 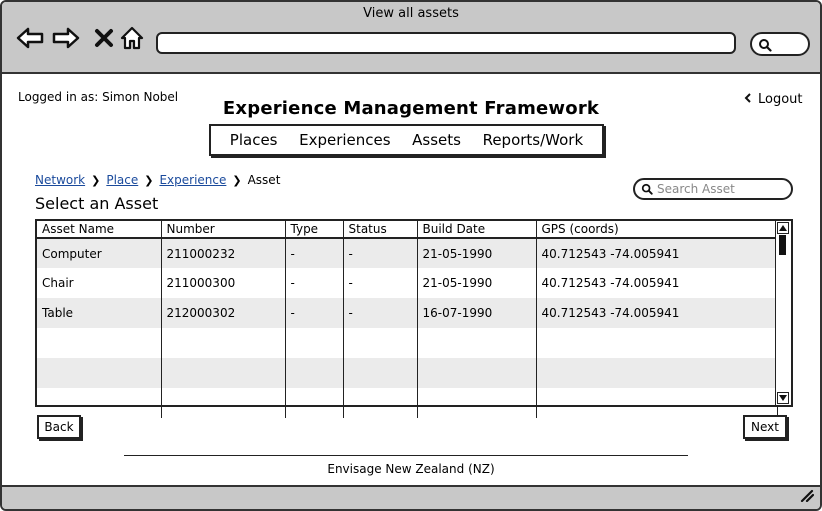 I want to click on breadcrumb-asset: Asset, so click(x=264, y=180).